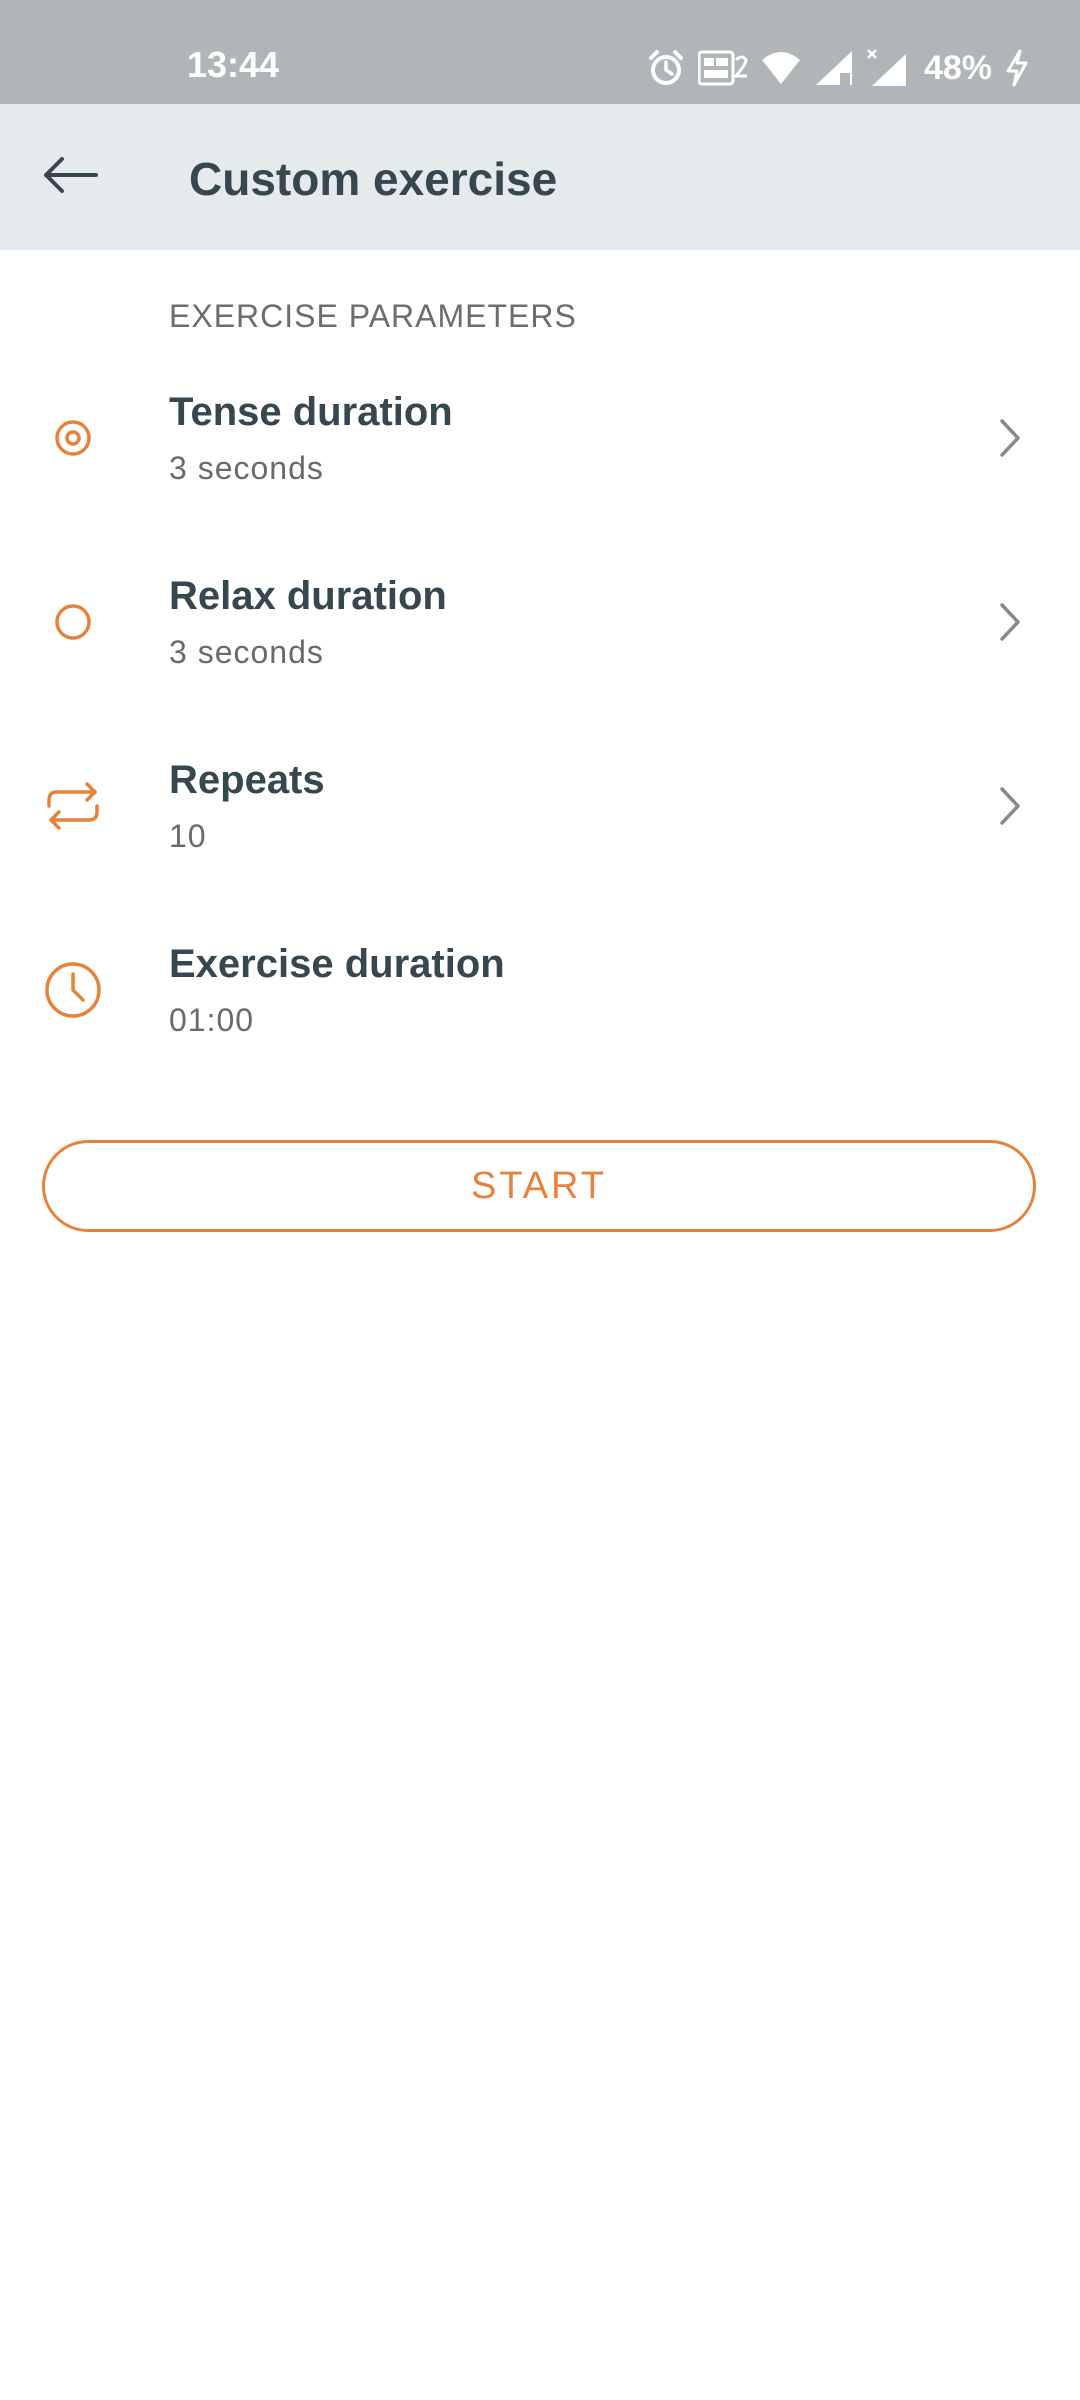 This screenshot has width=1080, height=2400. What do you see at coordinates (233, 64) in the screenshot?
I see `status-time: 13:44` at bounding box center [233, 64].